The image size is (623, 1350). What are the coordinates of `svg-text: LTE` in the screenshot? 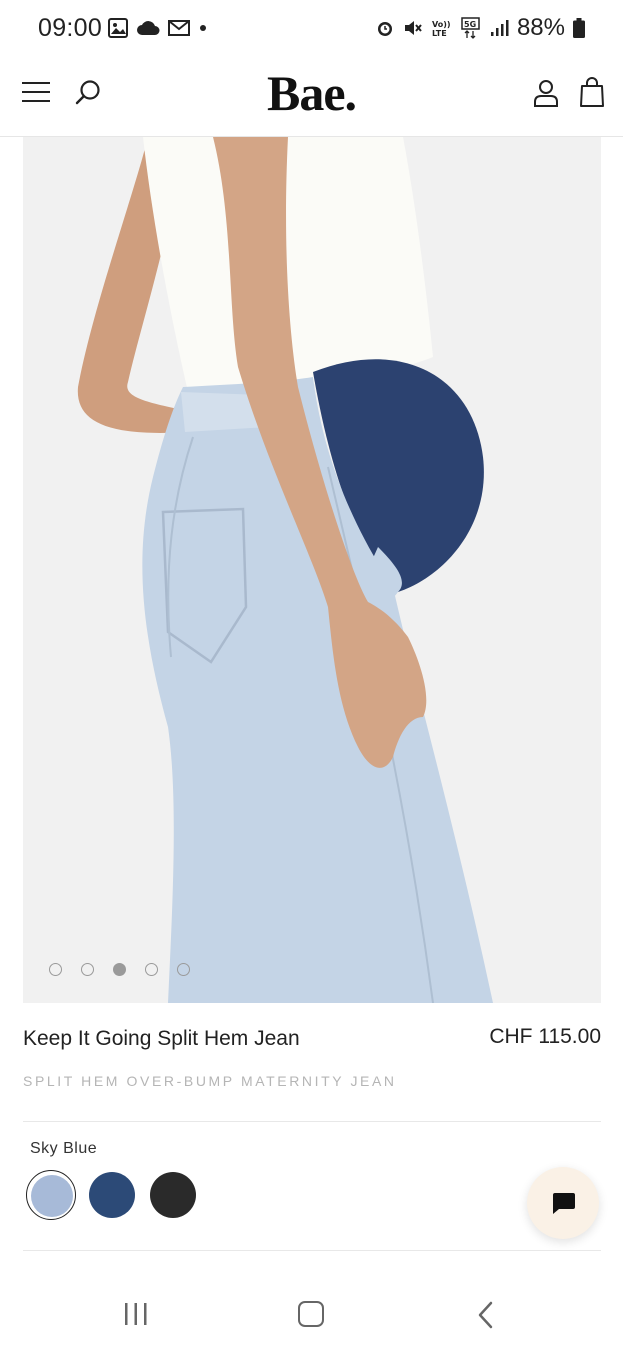 It's located at (439, 33).